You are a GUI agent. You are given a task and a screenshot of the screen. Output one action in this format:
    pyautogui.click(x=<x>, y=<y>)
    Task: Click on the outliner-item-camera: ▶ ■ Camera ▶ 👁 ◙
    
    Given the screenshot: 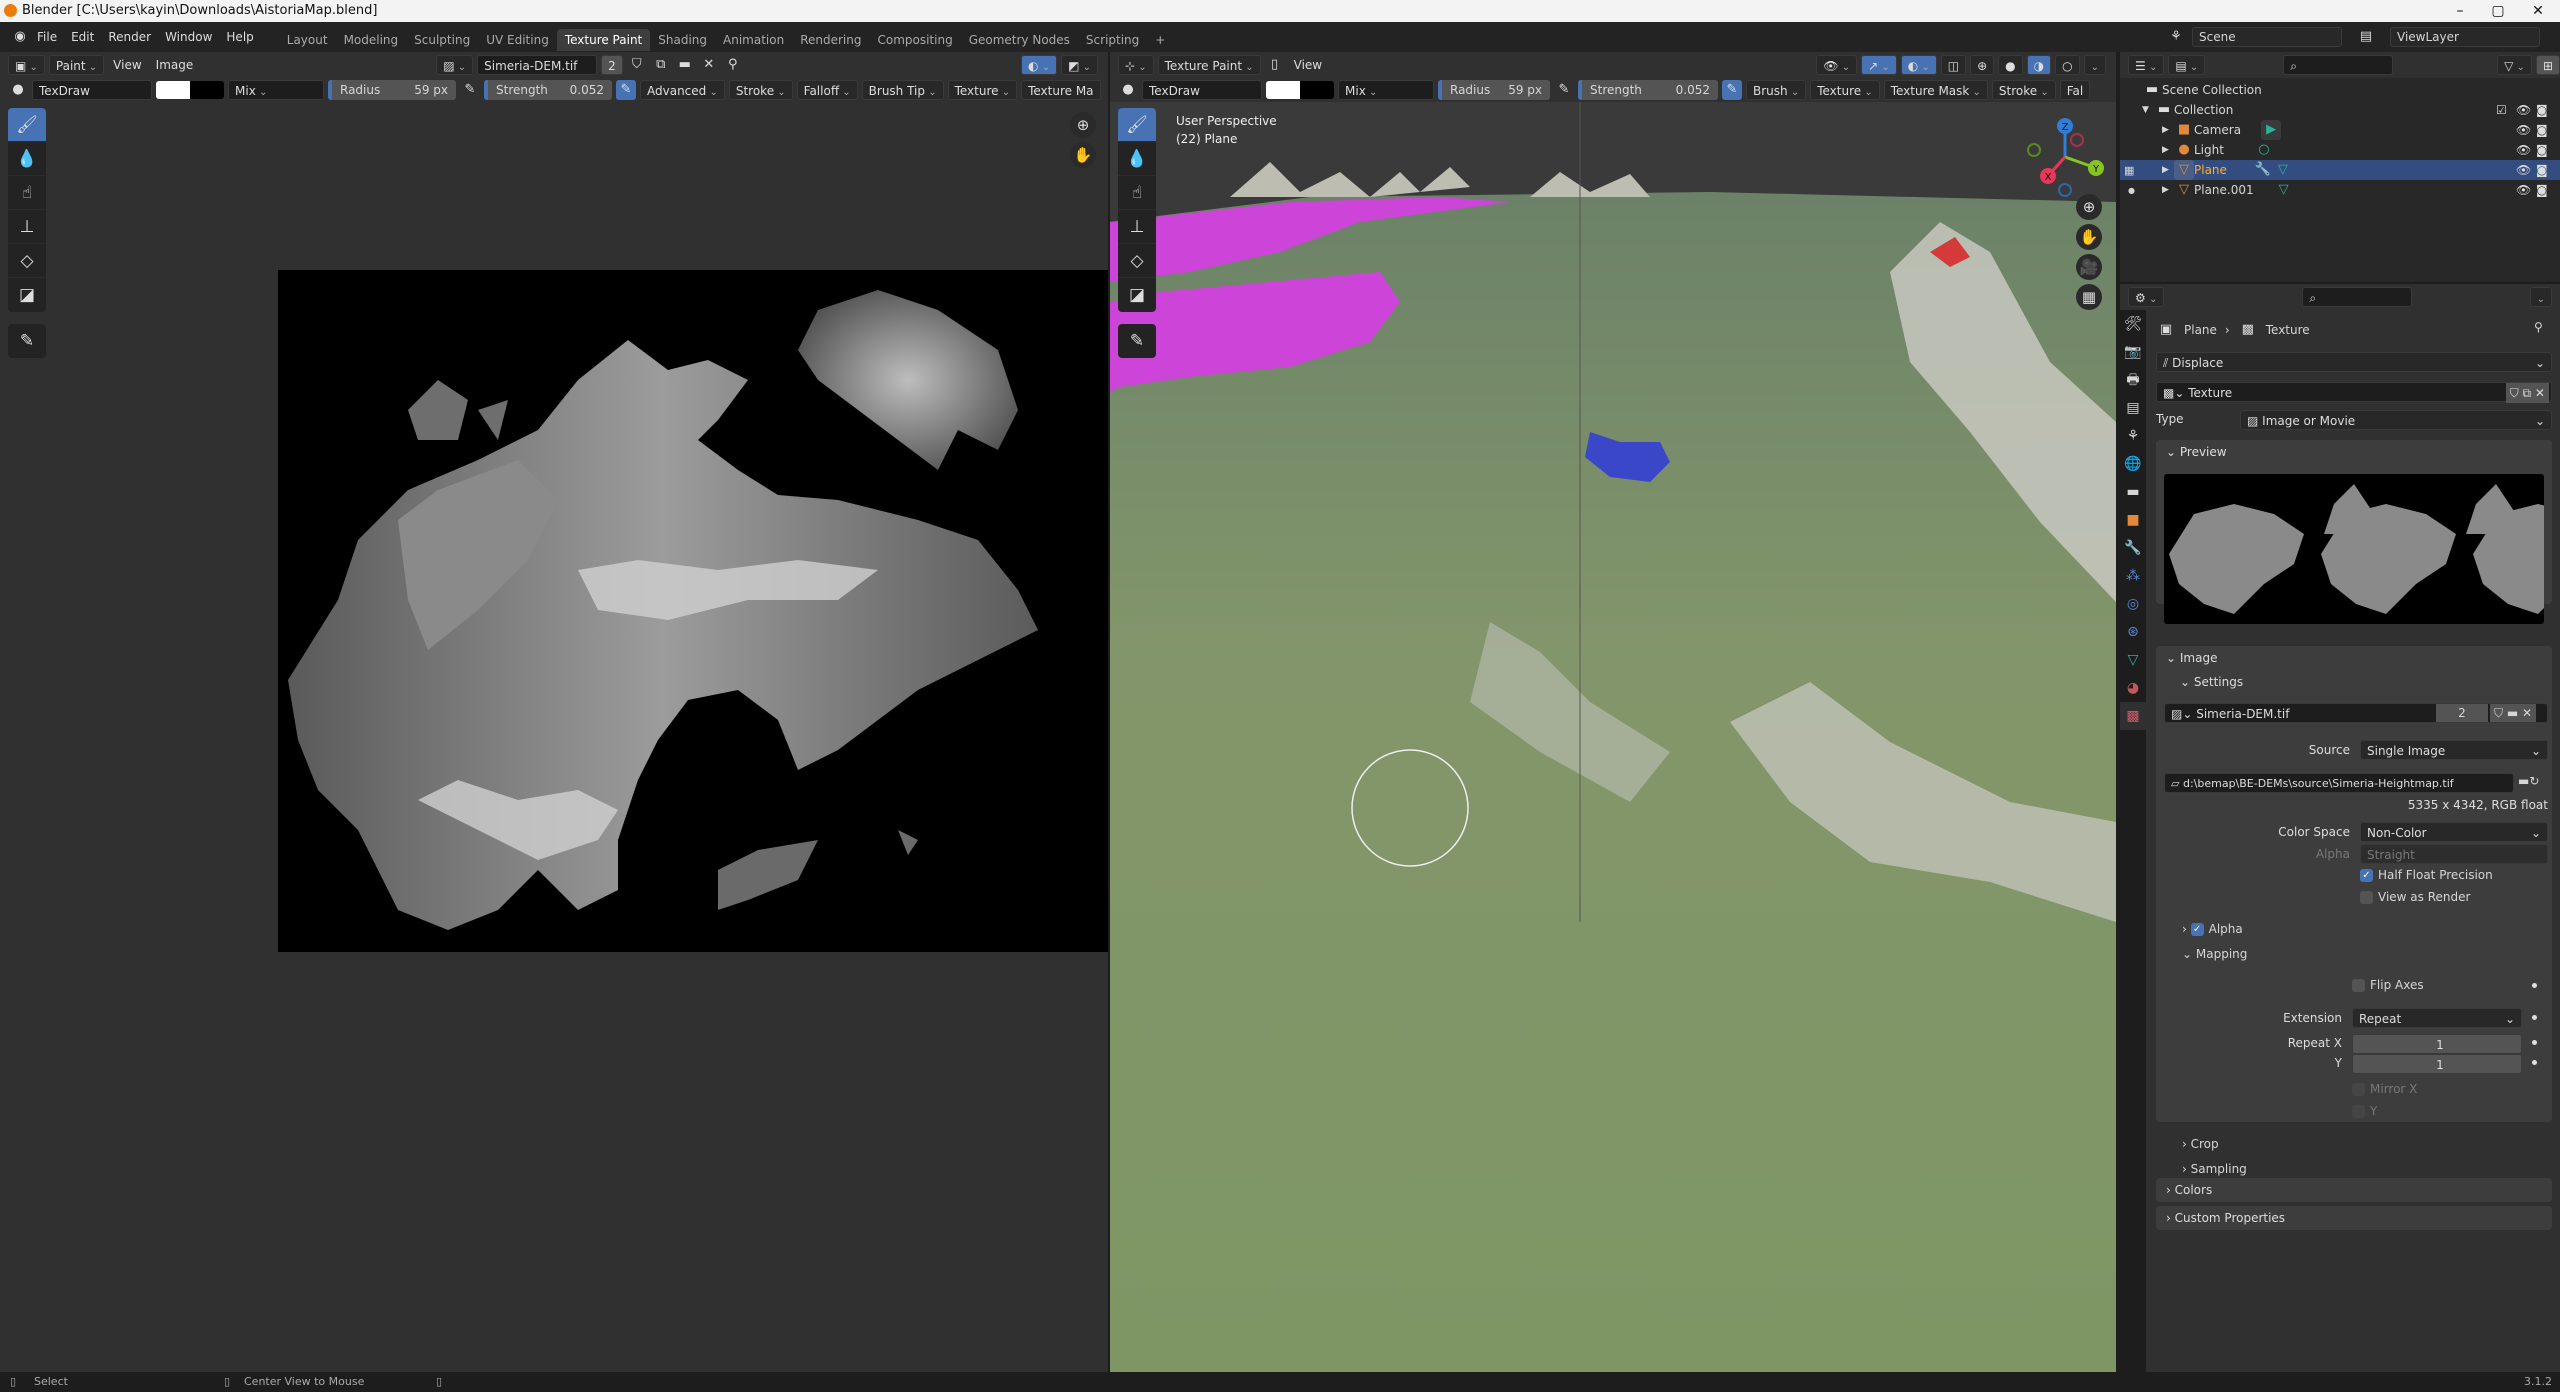 What is the action you would take?
    pyautogui.click(x=2340, y=130)
    